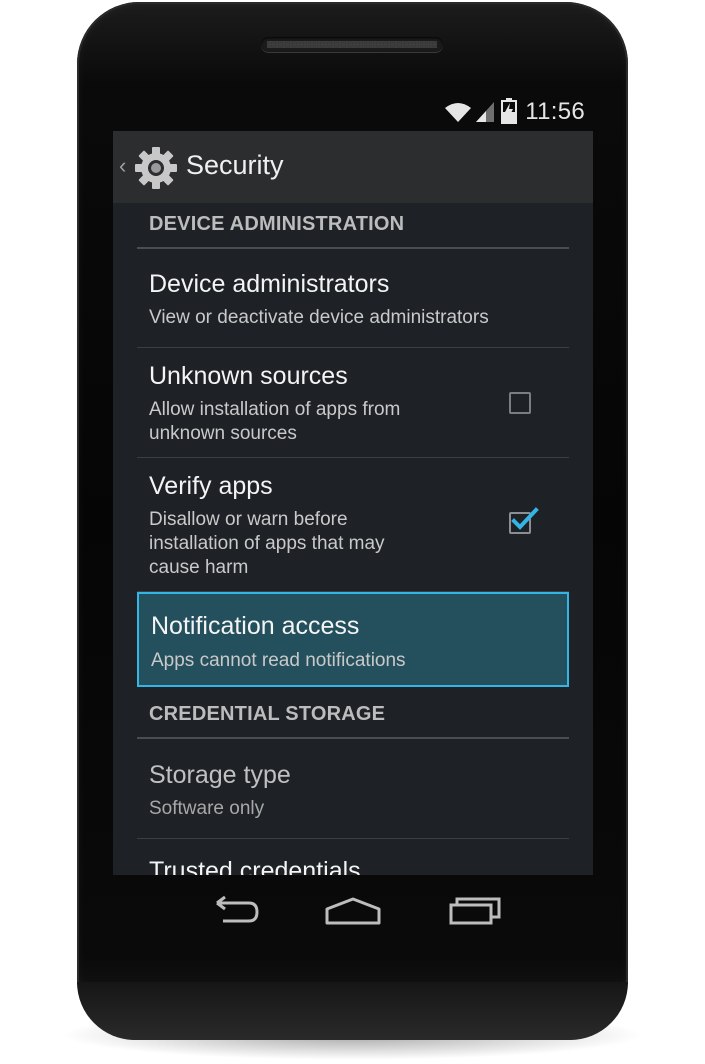 The width and height of the screenshot is (705, 1064). I want to click on phone-bottom-bevel, so click(352, 1011).